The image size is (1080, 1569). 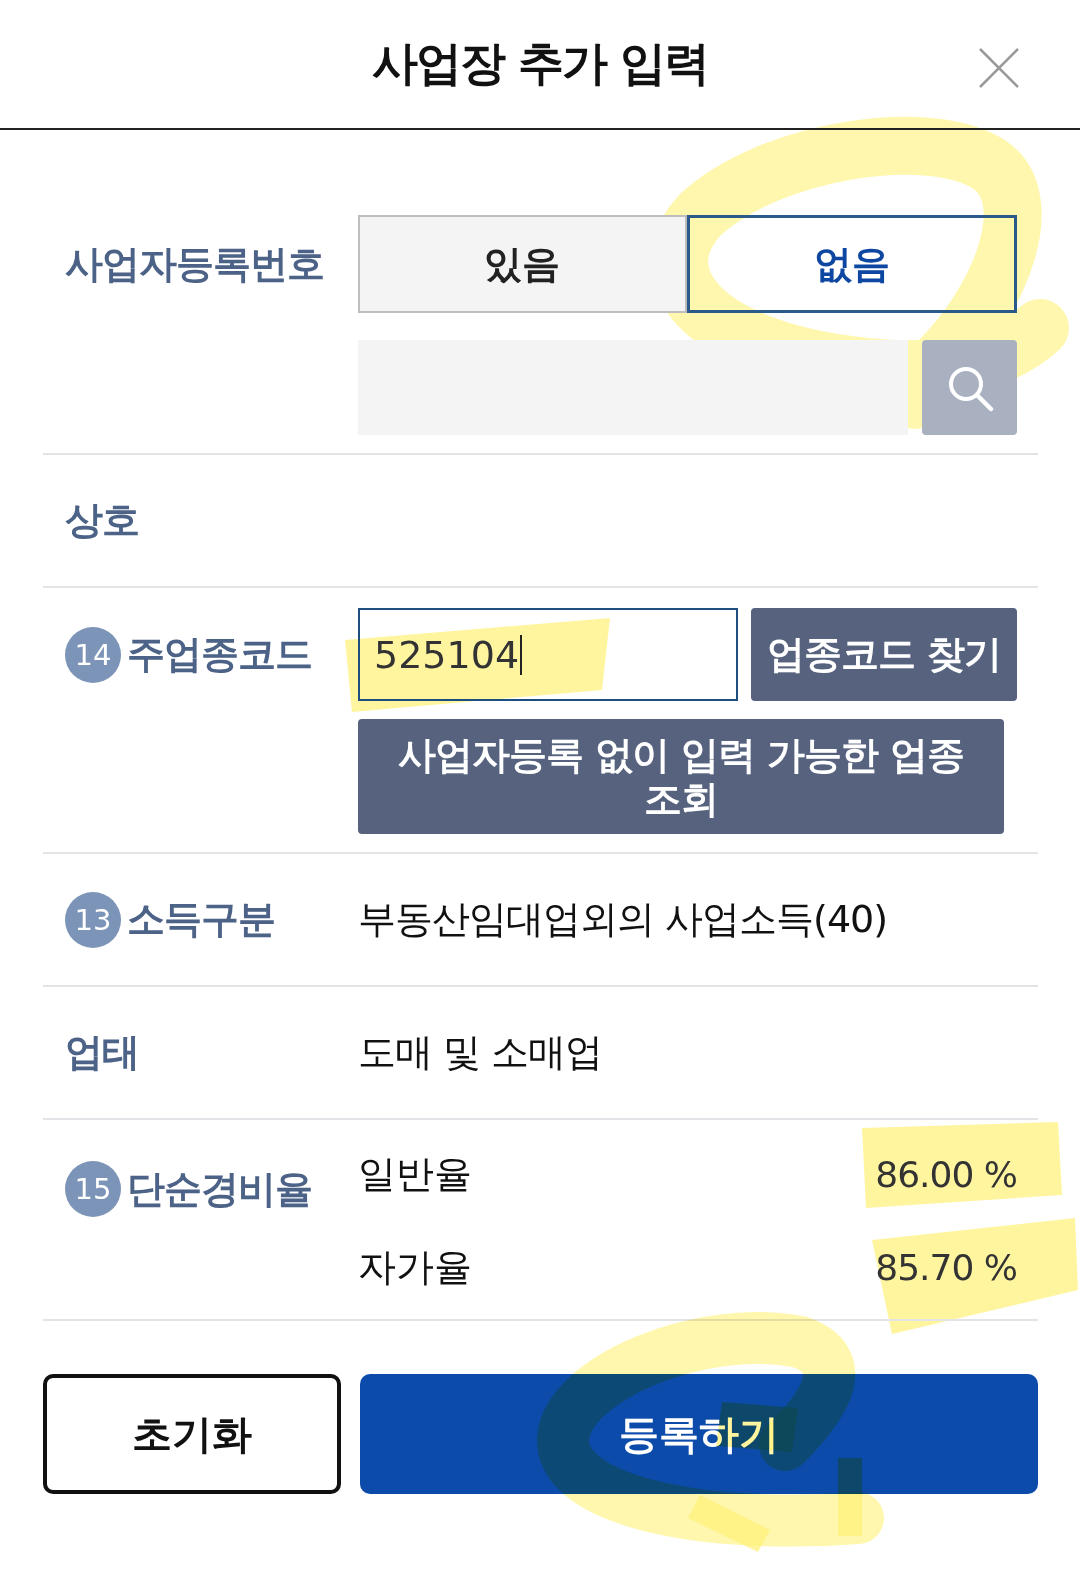 What do you see at coordinates (884, 654) in the screenshot?
I see `find-code-button: 업종코드 찾기` at bounding box center [884, 654].